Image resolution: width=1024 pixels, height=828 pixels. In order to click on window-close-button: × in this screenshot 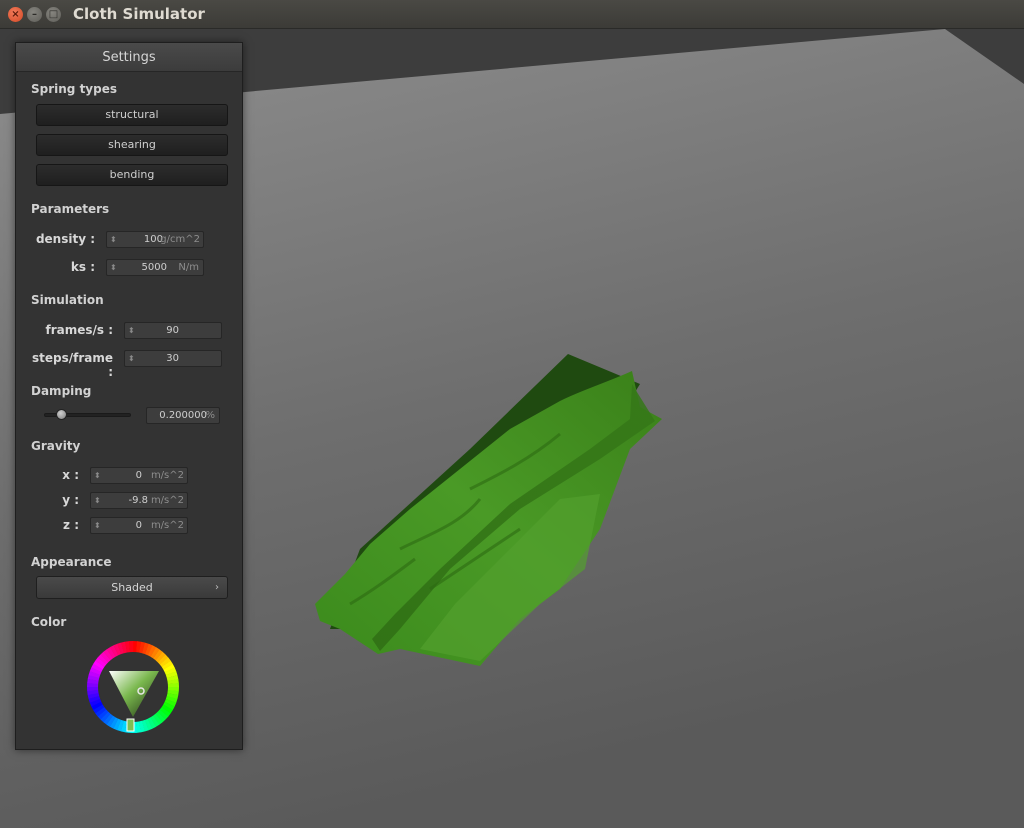, I will do `click(15, 14)`.